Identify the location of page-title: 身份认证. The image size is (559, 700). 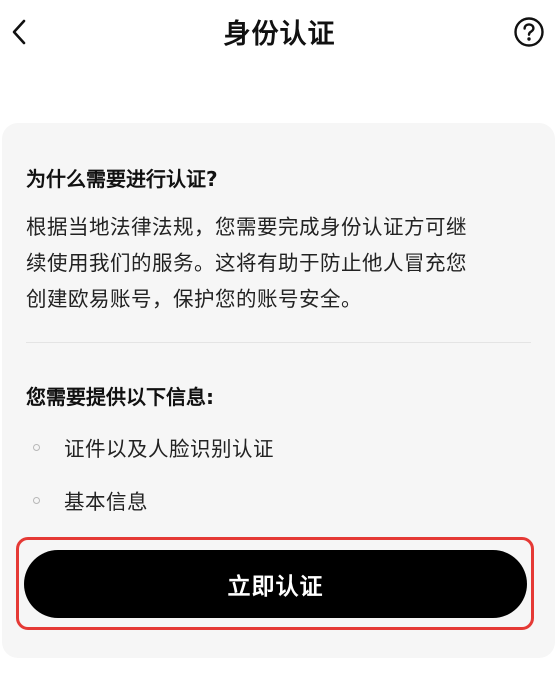
(279, 34).